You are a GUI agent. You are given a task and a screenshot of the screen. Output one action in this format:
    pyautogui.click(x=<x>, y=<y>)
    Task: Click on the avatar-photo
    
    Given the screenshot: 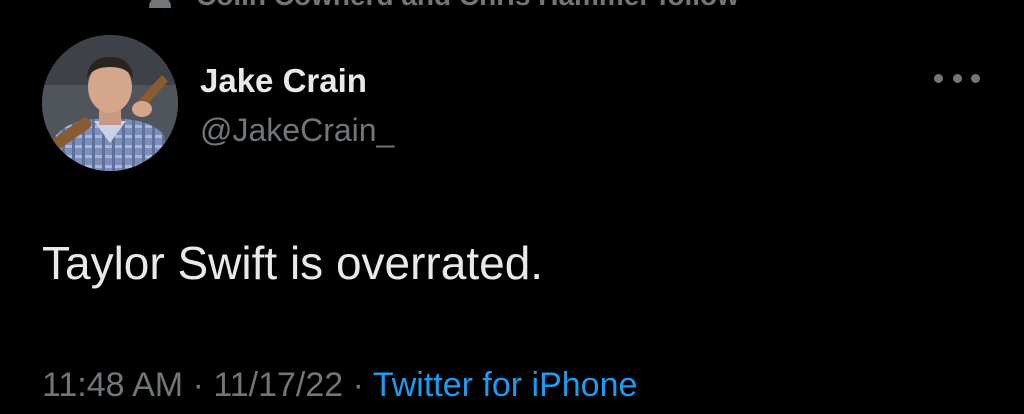 What is the action you would take?
    pyautogui.click(x=110, y=103)
    